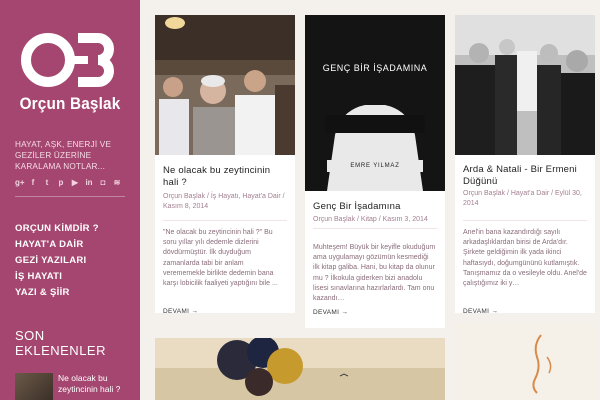 Image resolution: width=600 pixels, height=400 pixels. I want to click on nav-item-writing: YAZI & ŞİİR, so click(57, 295).